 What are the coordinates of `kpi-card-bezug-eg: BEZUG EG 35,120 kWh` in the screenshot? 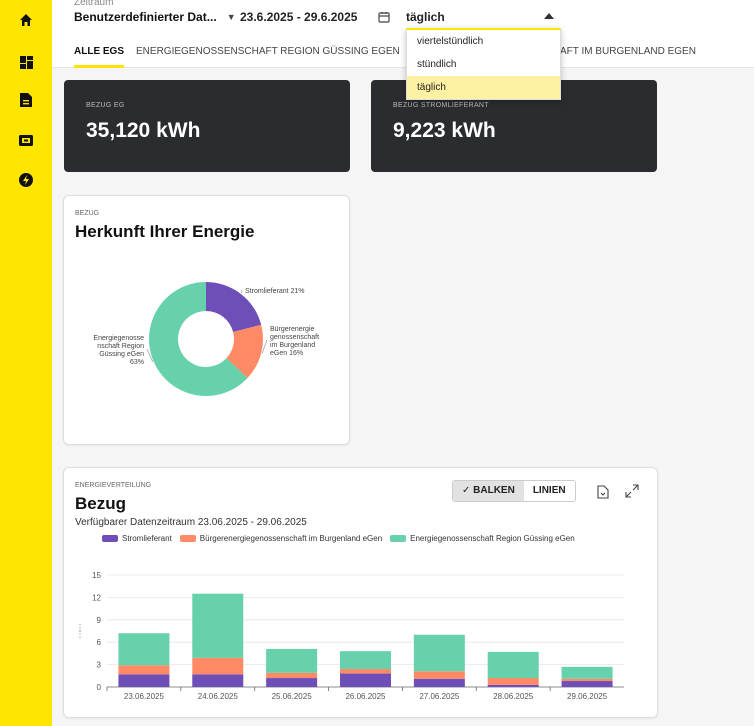 It's located at (207, 126).